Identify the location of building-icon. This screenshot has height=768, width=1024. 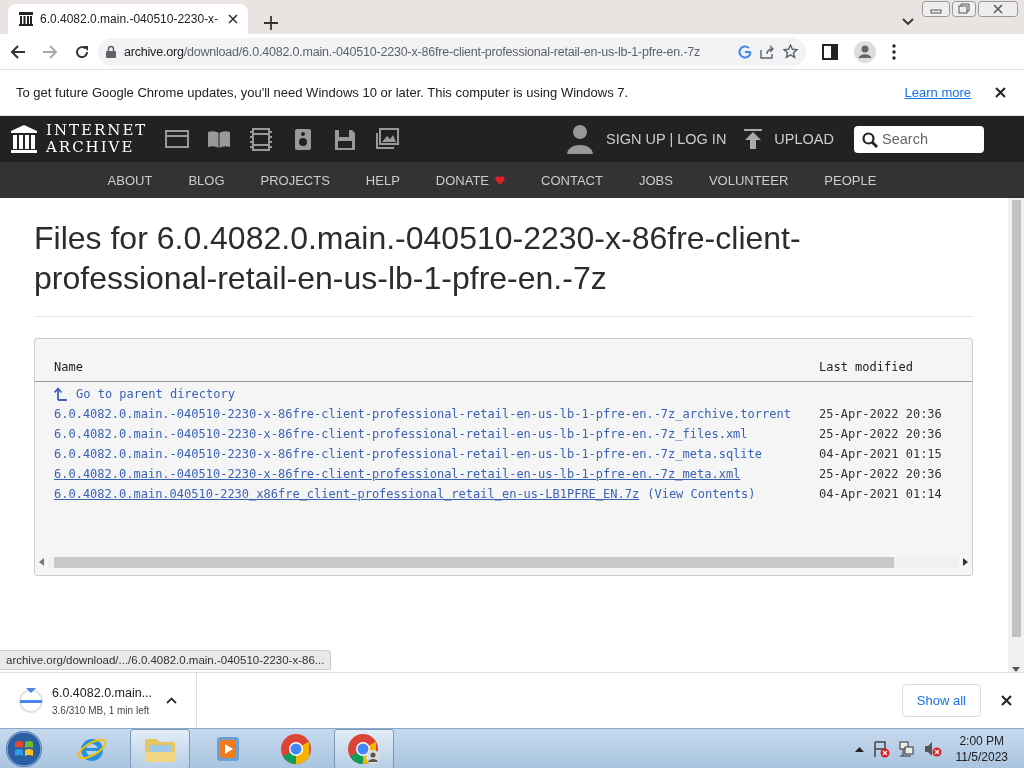
(26, 19).